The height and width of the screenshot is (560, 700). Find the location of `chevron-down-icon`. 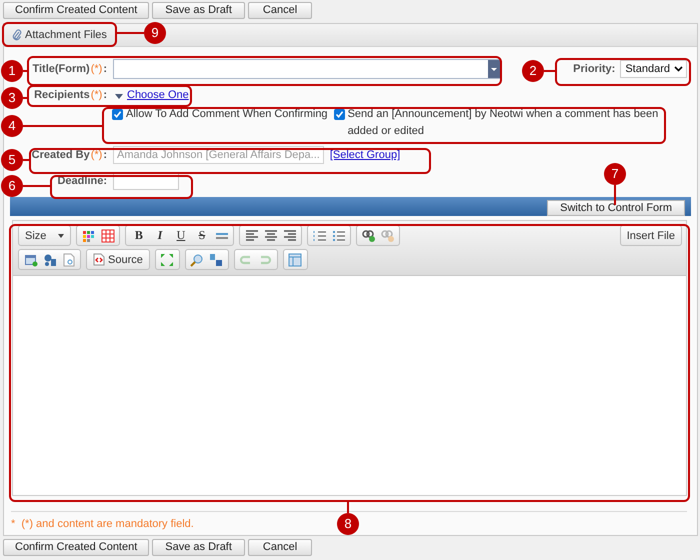

chevron-down-icon is located at coordinates (678, 69).